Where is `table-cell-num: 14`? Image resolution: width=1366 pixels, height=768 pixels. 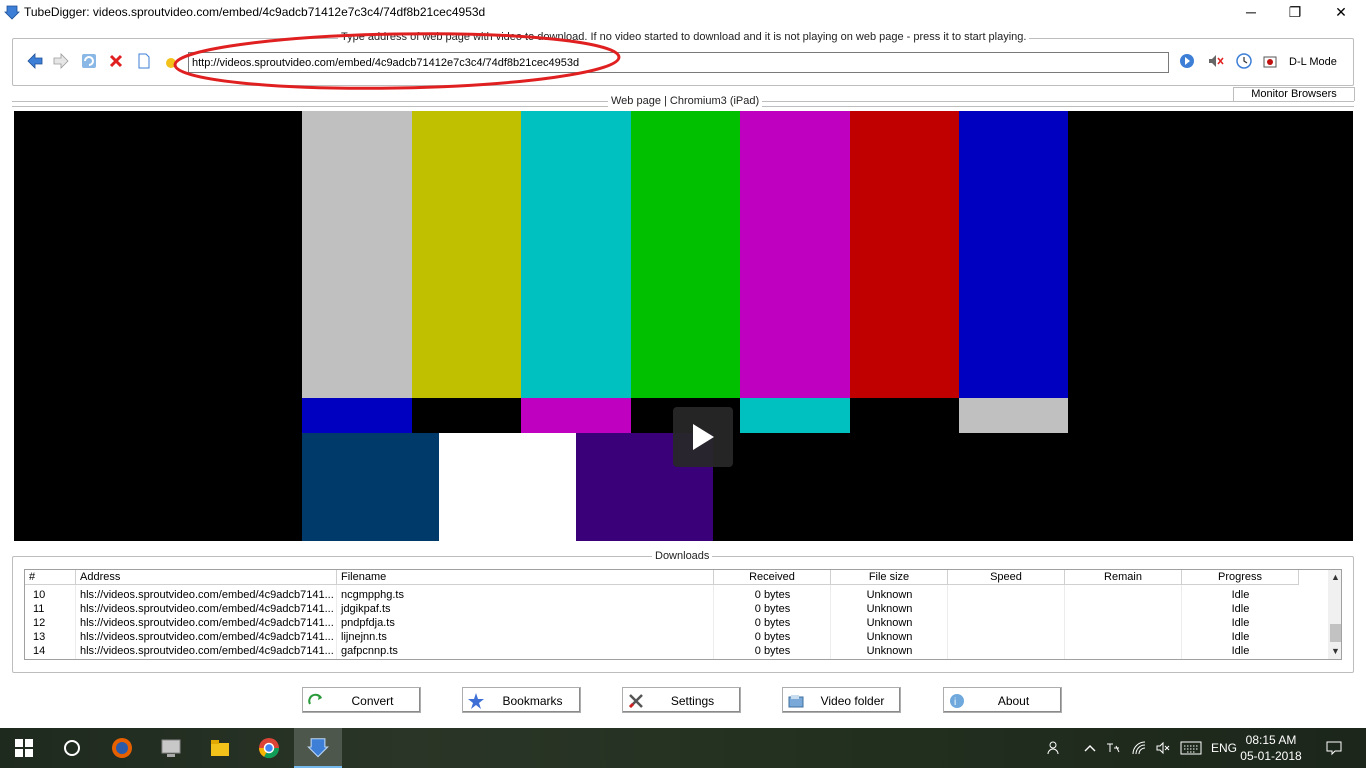
table-cell-num: 14 is located at coordinates (39, 651).